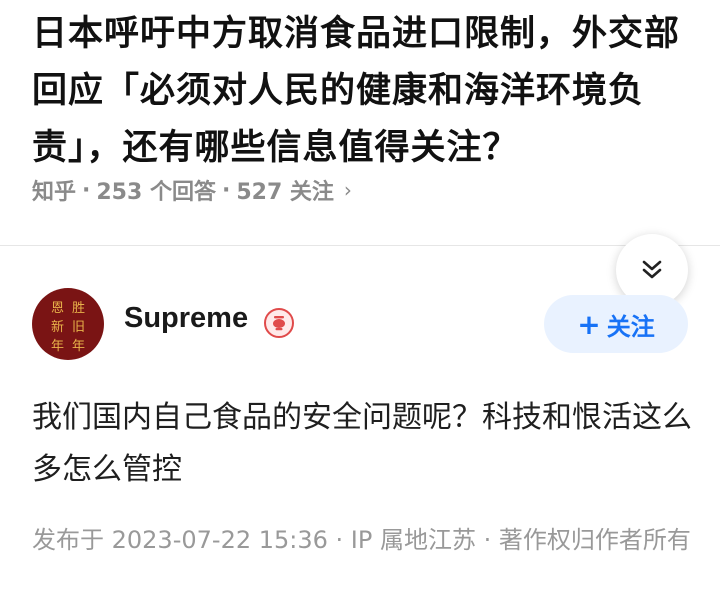 This screenshot has width=720, height=609. Describe the element at coordinates (589, 324) in the screenshot. I see `plus-icon: +` at that location.